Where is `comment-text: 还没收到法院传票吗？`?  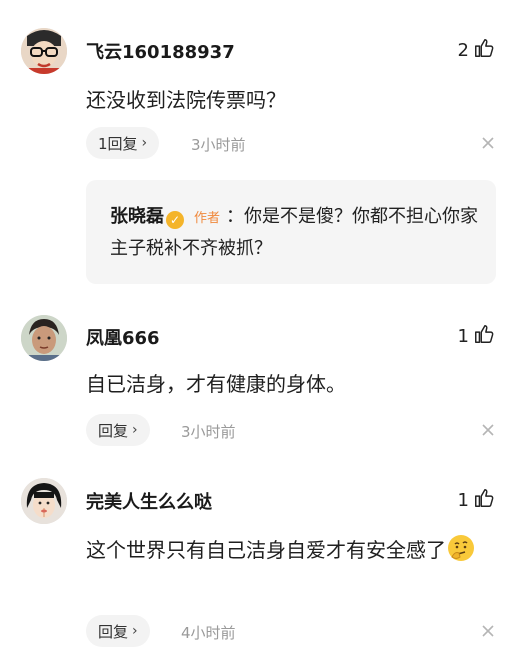 comment-text: 还没收到法院传票吗？ is located at coordinates (186, 100).